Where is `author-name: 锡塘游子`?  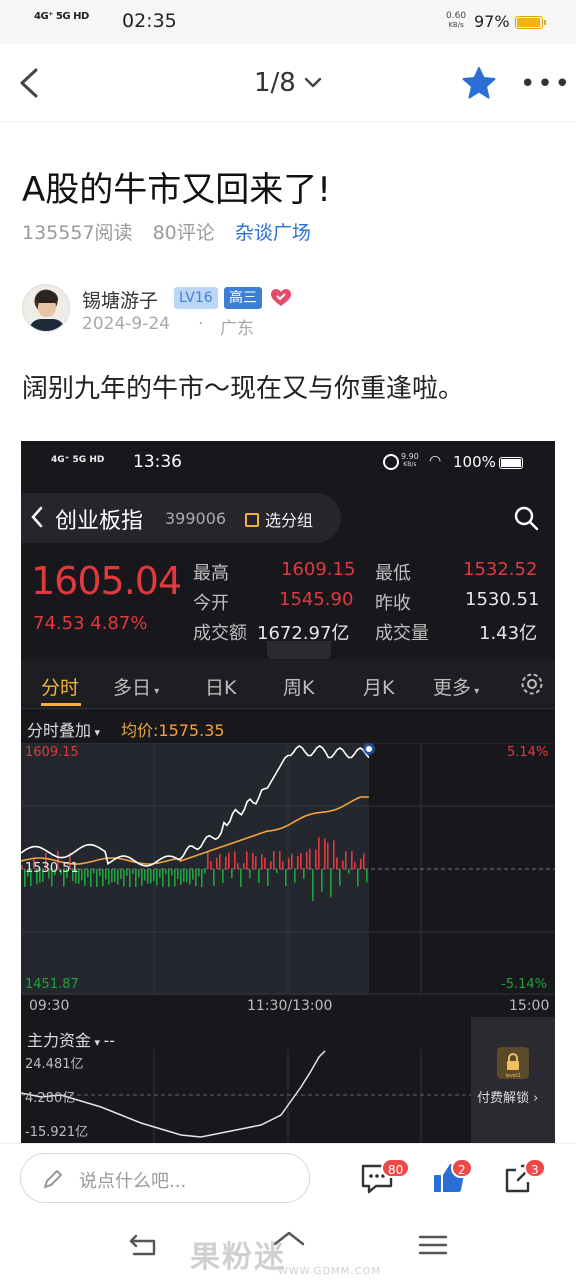
author-name: 锡塘游子 is located at coordinates (120, 299).